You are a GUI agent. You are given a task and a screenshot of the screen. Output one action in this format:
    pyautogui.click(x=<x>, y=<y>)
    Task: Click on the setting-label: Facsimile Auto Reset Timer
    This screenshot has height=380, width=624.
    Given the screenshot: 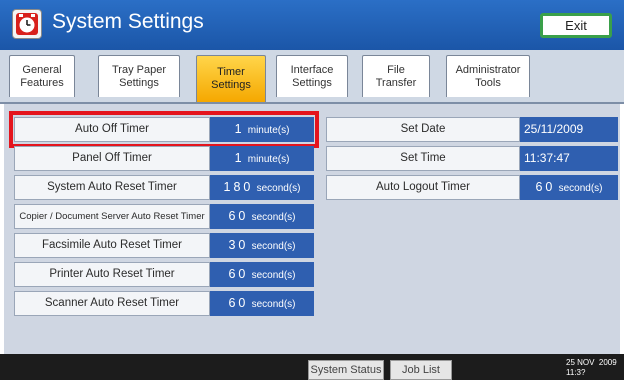 What is the action you would take?
    pyautogui.click(x=112, y=245)
    